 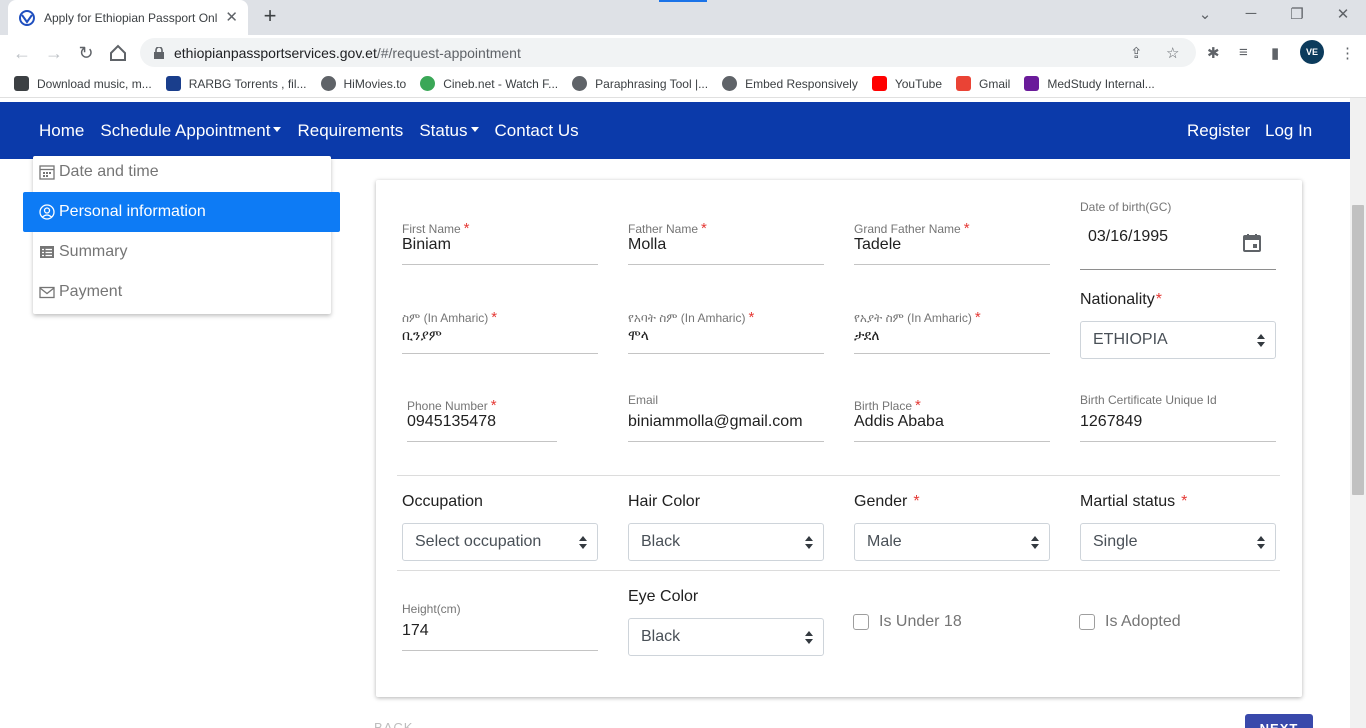 I want to click on birth-place-label: Birth Place *, so click(x=887, y=405).